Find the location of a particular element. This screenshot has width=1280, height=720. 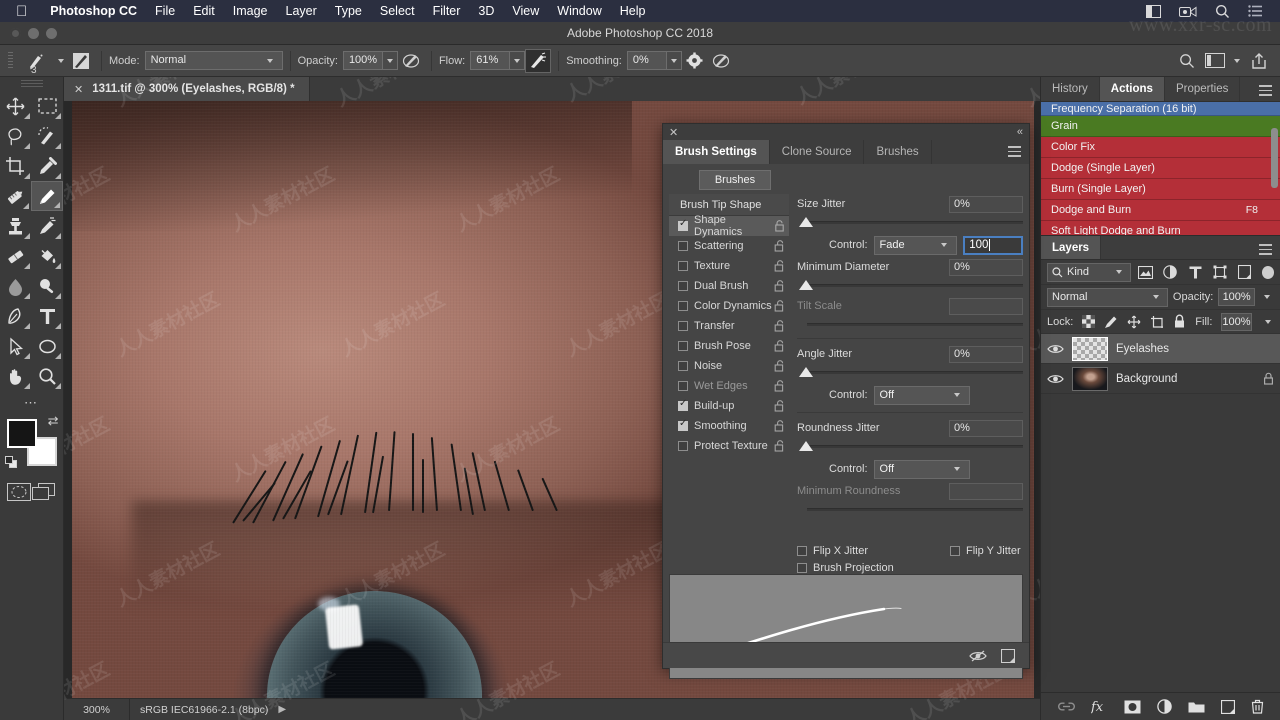

move-tool is located at coordinates (16, 106).